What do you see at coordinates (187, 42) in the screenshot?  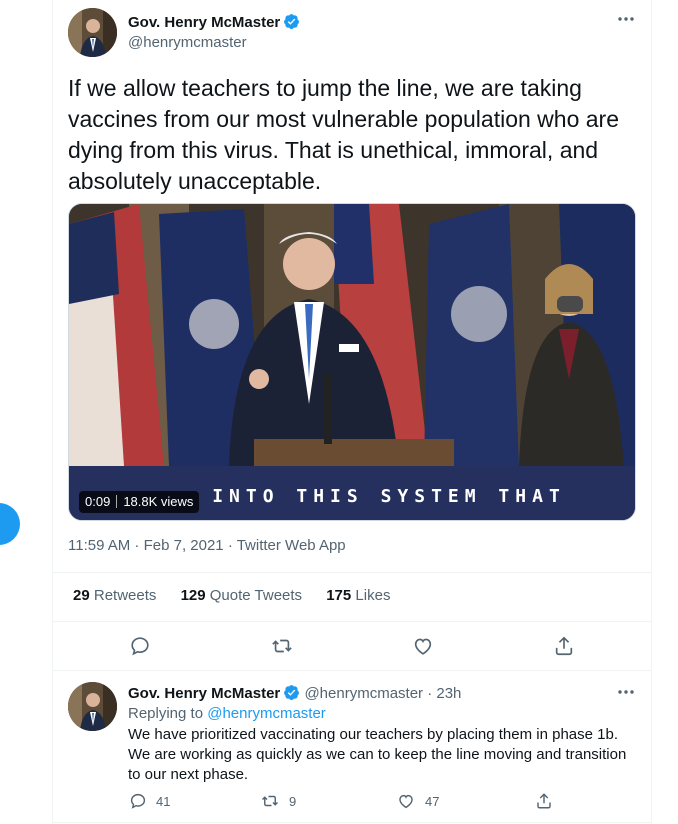 I see `author-handle: @henrymcmaster` at bounding box center [187, 42].